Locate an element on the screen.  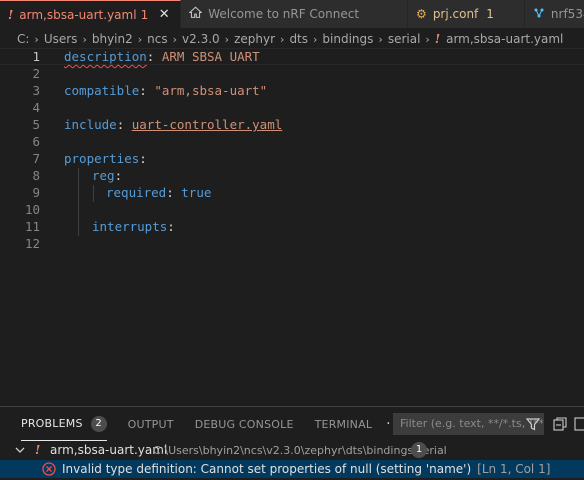
tab-nrf5340-audio-dk: nrf5340_audio_dk_ is located at coordinates (554, 14).